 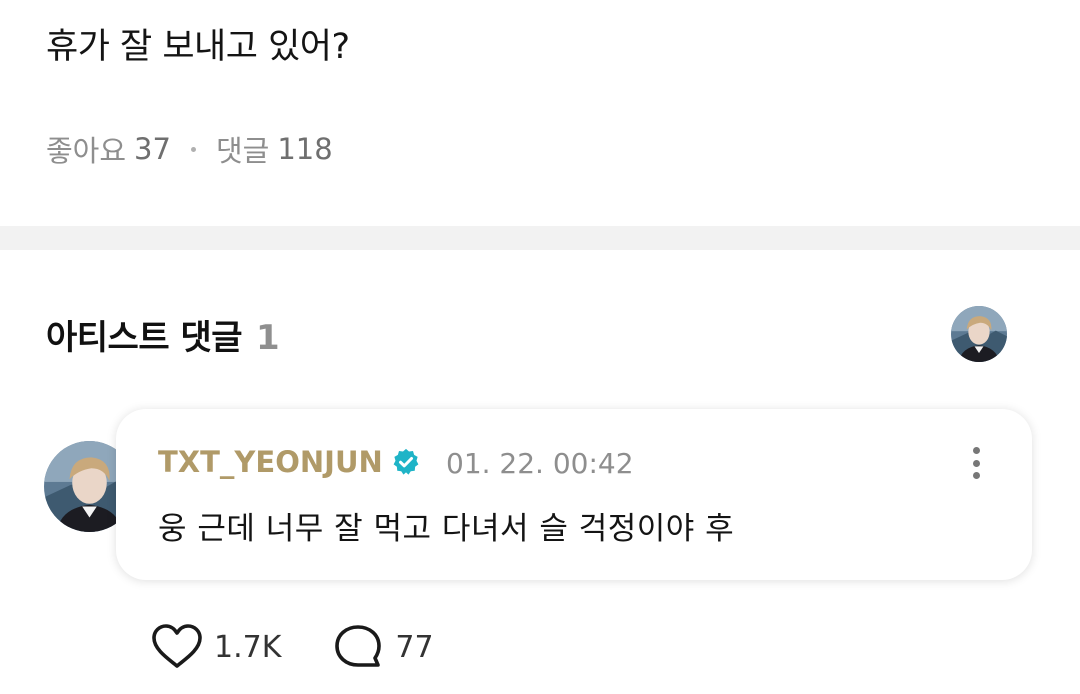 What do you see at coordinates (414, 647) in the screenshot?
I see `reply-count: 77` at bounding box center [414, 647].